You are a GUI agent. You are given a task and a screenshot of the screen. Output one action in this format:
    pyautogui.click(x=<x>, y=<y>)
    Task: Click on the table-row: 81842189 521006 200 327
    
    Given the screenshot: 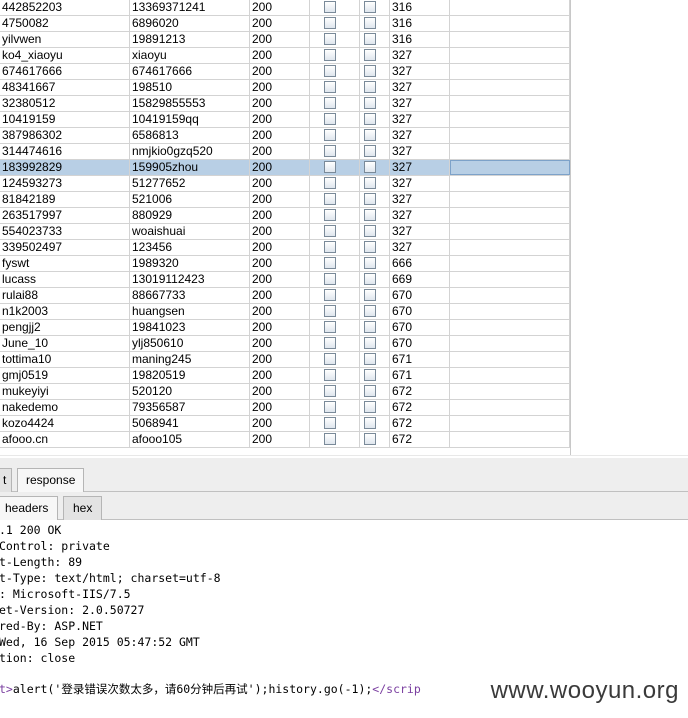 What is the action you would take?
    pyautogui.click(x=285, y=200)
    